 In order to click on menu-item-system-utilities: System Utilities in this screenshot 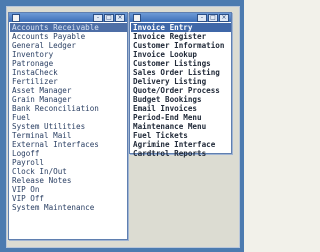, I will do `click(68, 126)`.